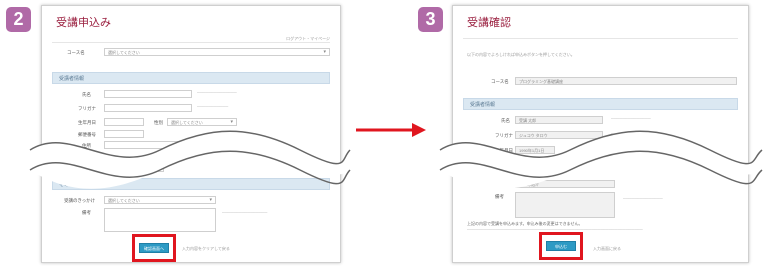 This screenshot has width=771, height=266. Describe the element at coordinates (601, 159) in the screenshot. I see `wave-right` at that location.